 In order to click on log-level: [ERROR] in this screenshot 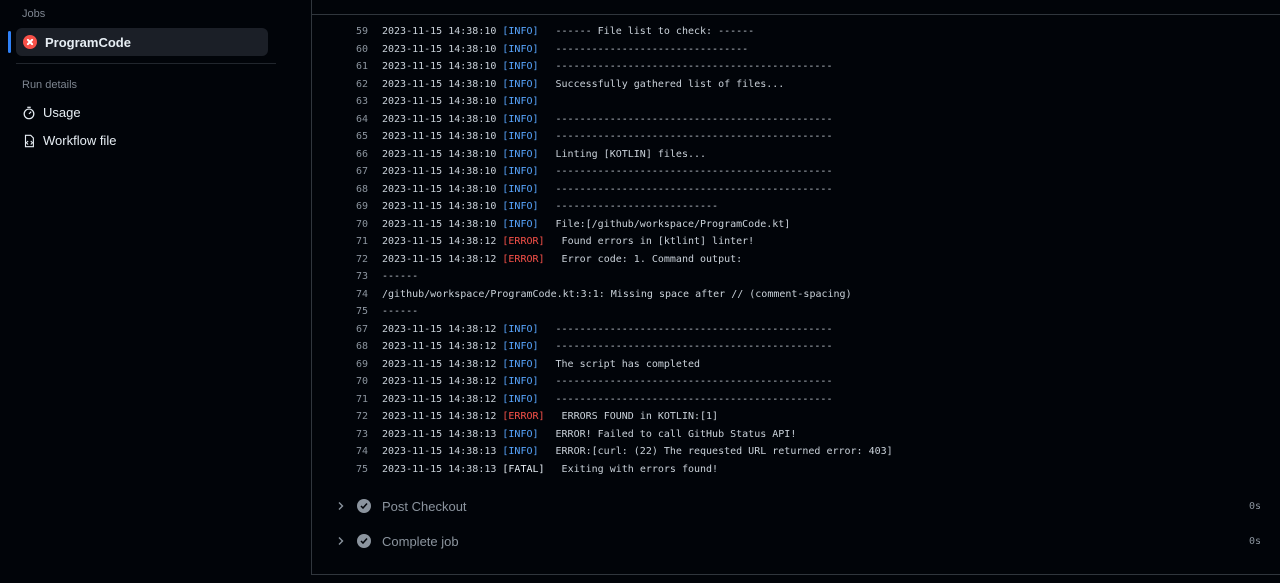, I will do `click(523, 417)`.